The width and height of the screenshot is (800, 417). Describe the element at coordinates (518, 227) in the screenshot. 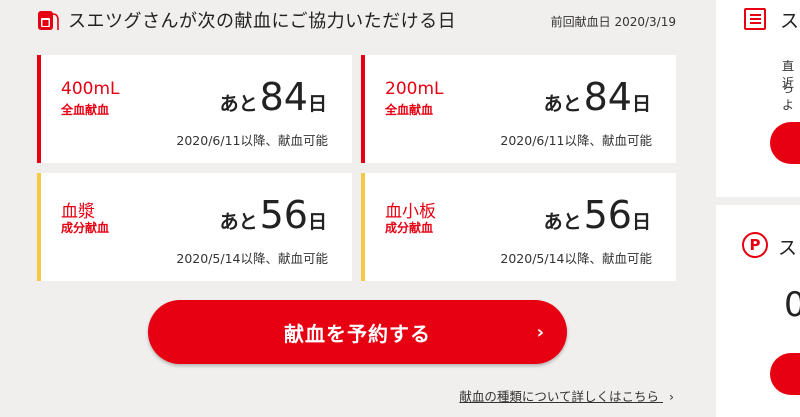

I see `card-platelet: 血小板 成分献血 あと 56 日 2020/5/14以降、献血可能` at that location.